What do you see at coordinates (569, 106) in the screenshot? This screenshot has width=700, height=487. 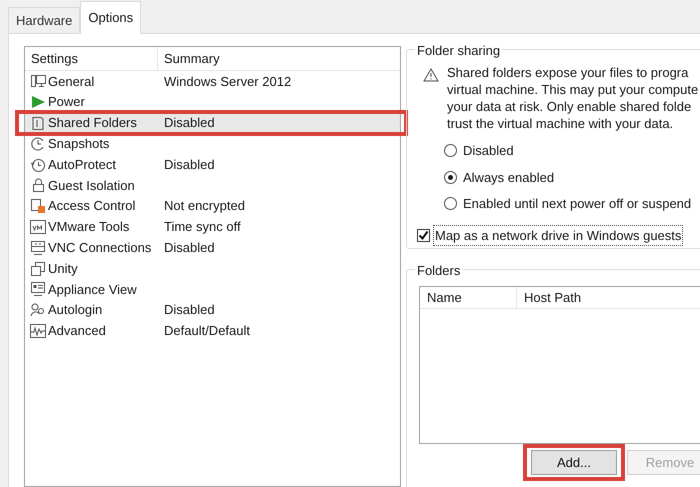 I see `warning-text: your data at risk. Only enable shared folde` at bounding box center [569, 106].